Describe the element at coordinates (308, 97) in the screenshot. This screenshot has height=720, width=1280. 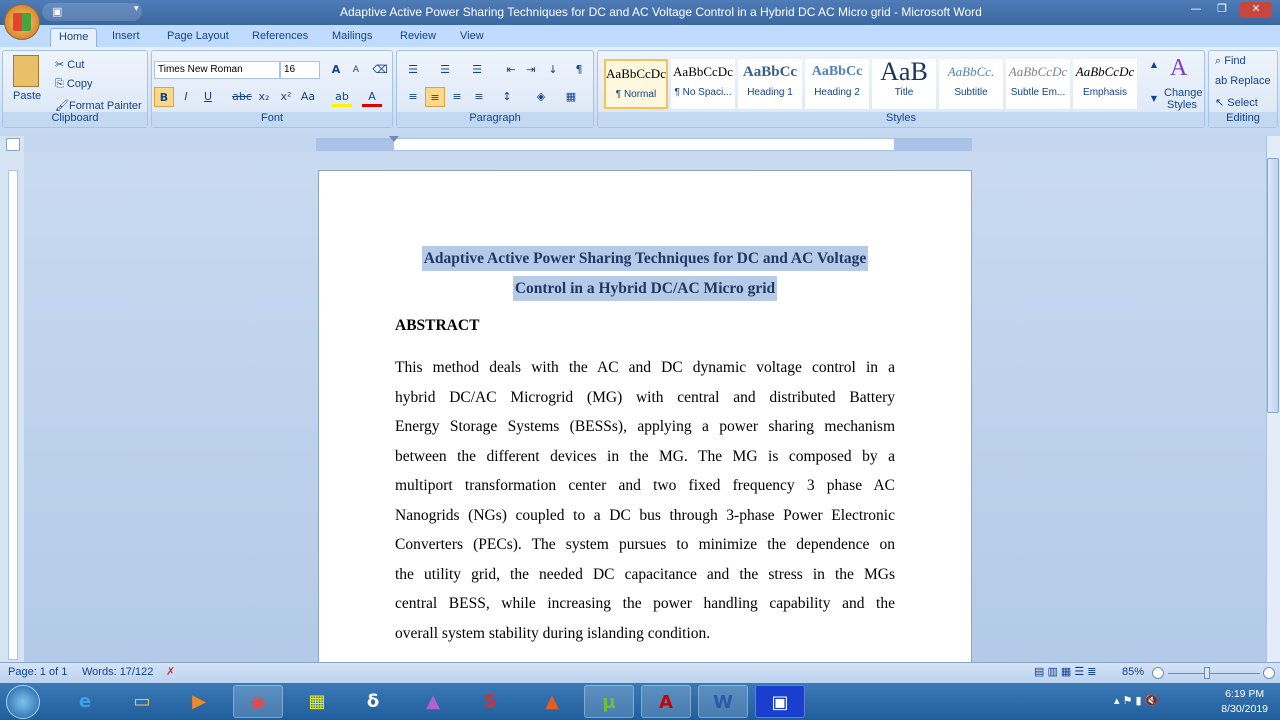
I see `change-case-button: Aa` at that location.